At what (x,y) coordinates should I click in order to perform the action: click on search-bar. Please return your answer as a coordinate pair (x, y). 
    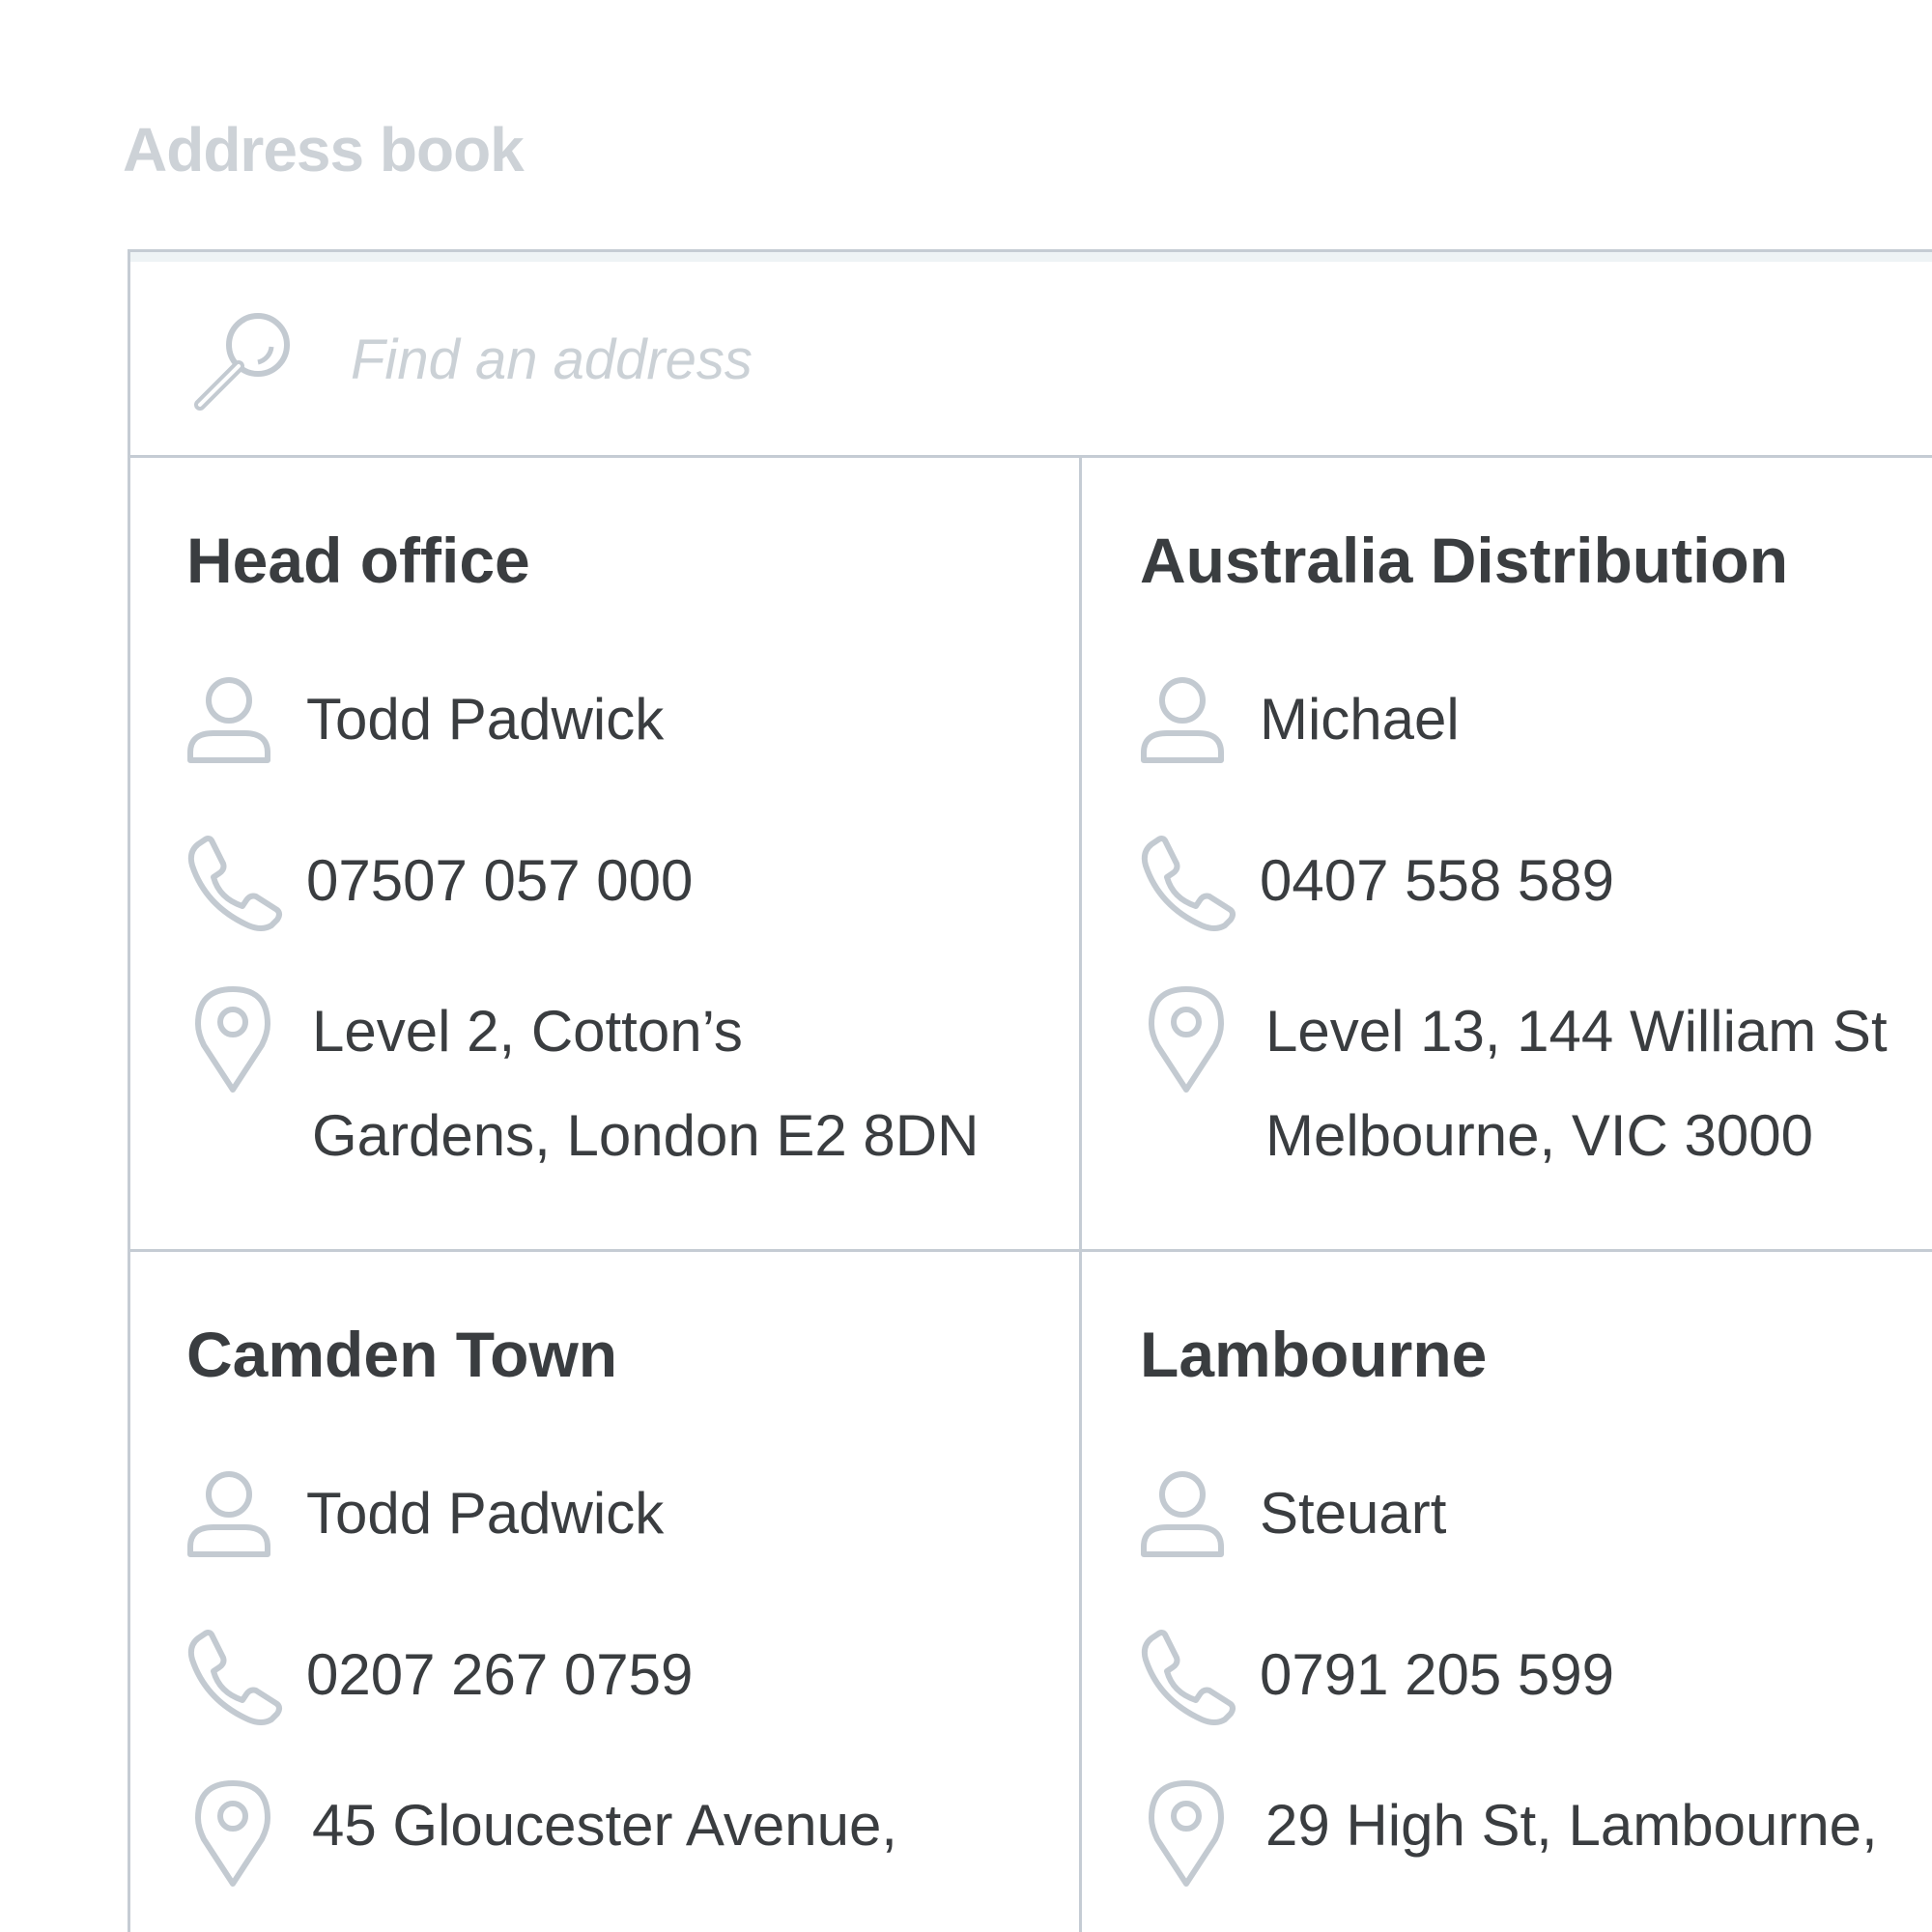
    Looking at the image, I should click on (1031, 355).